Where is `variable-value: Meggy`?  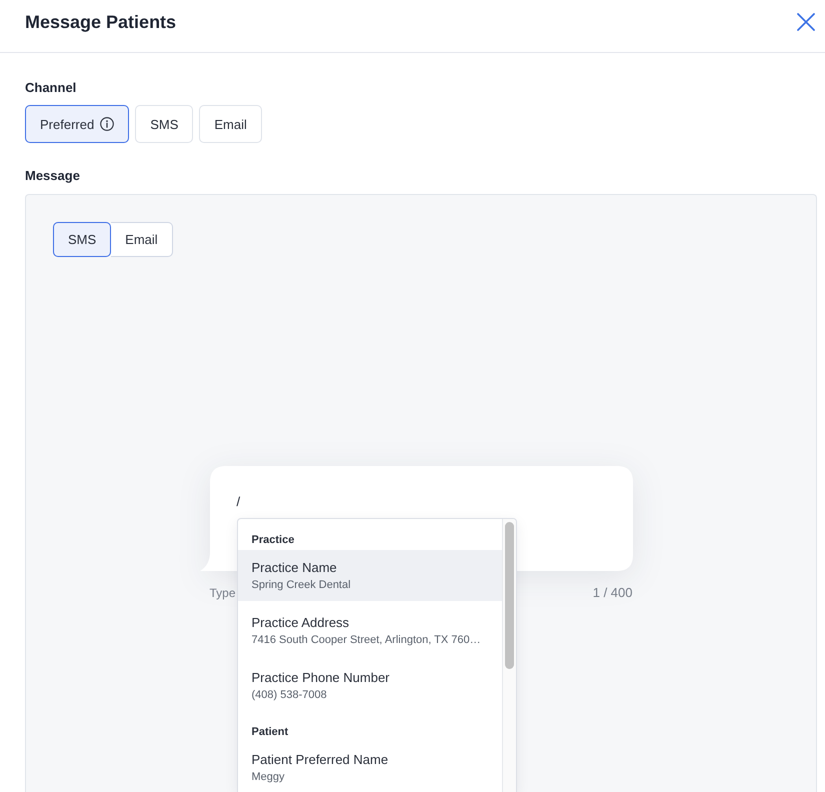 variable-value: Meggy is located at coordinates (269, 777).